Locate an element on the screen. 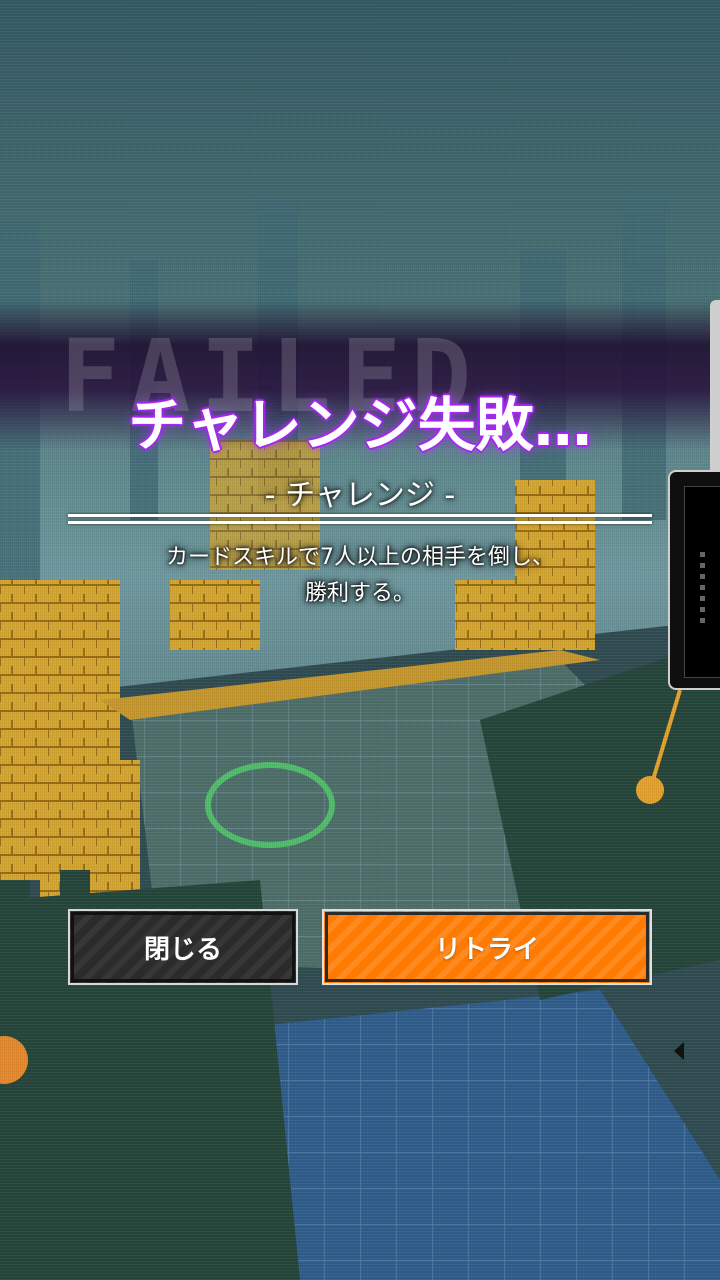 The height and width of the screenshot is (1280, 720). retry-button: リトライ is located at coordinates (487, 947).